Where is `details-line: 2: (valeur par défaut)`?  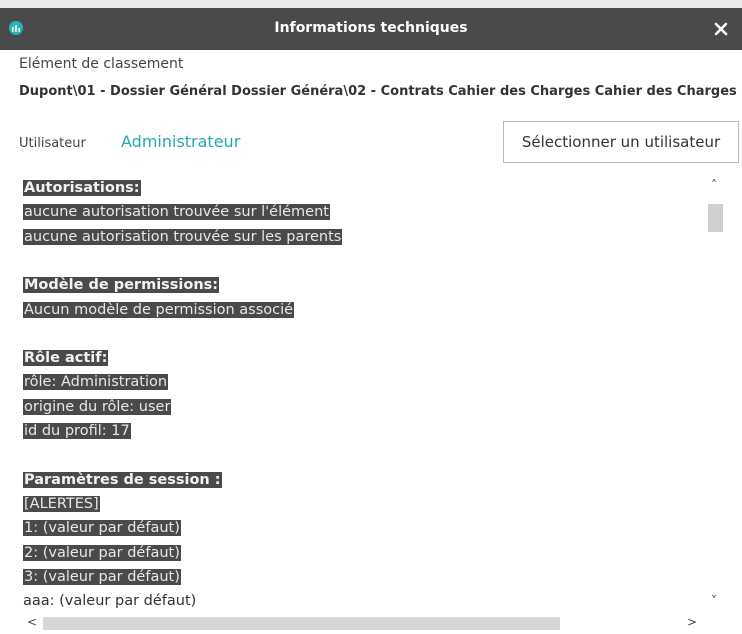 details-line: 2: (valeur par défaut) is located at coordinates (102, 553).